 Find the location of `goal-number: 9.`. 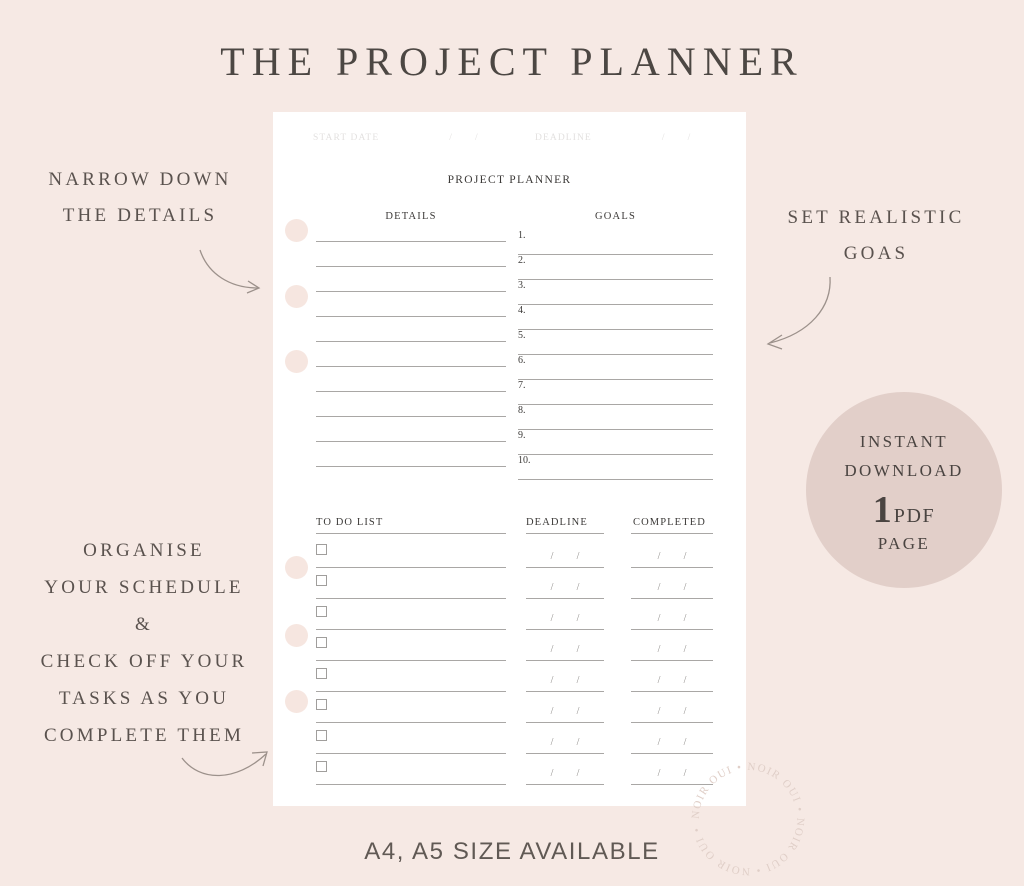

goal-number: 9. is located at coordinates (522, 435).